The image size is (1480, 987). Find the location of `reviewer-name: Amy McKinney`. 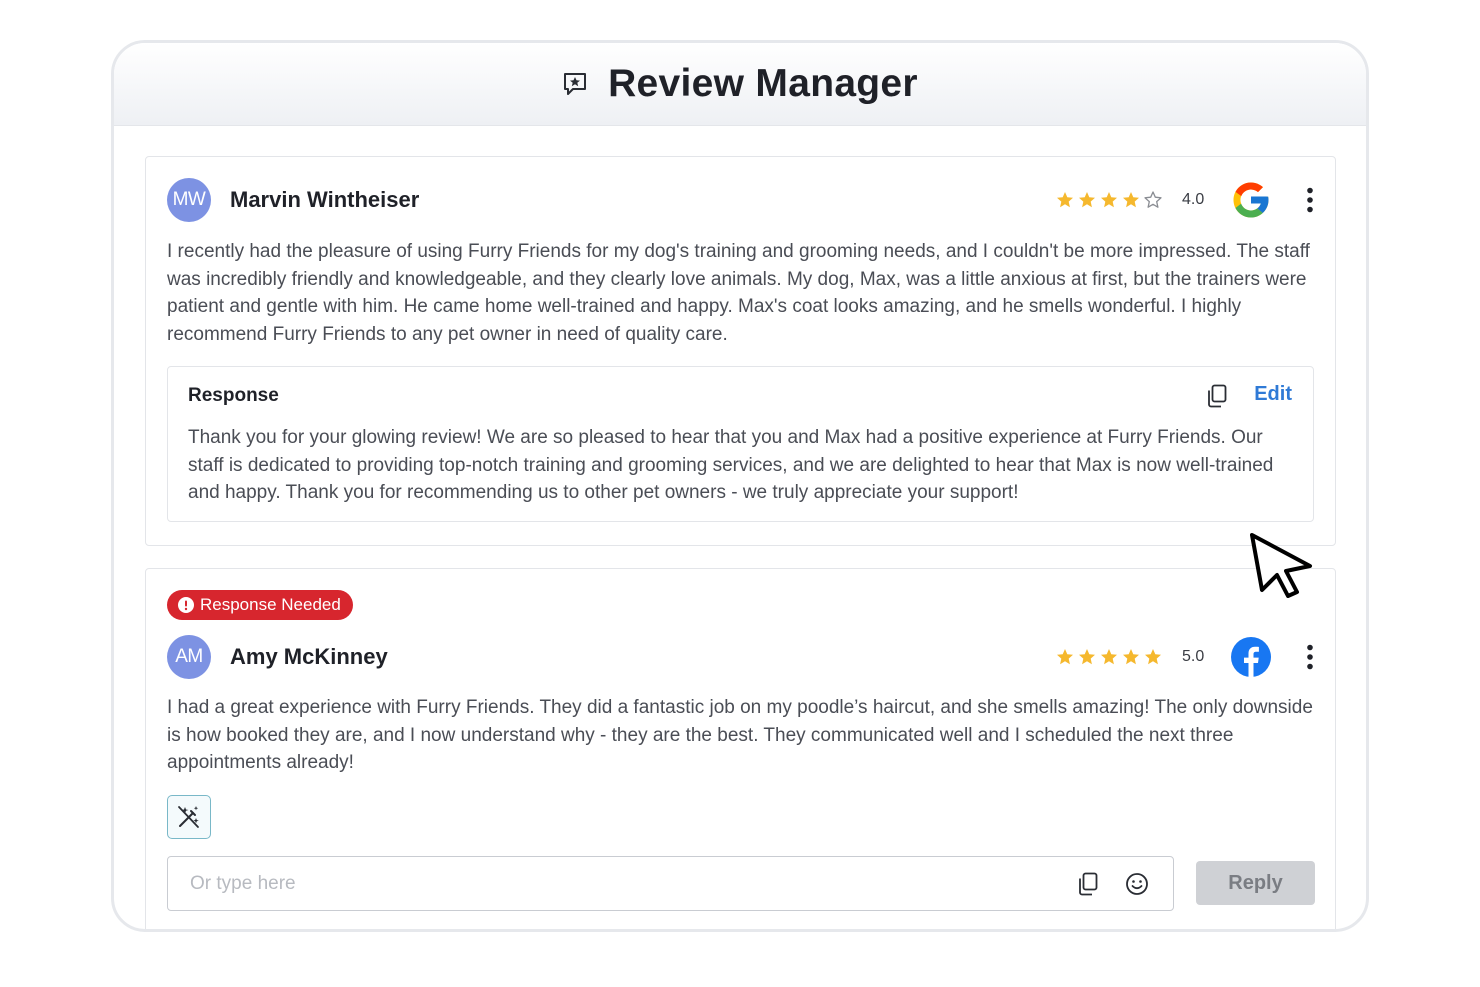

reviewer-name: Amy McKinney is located at coordinates (309, 656).